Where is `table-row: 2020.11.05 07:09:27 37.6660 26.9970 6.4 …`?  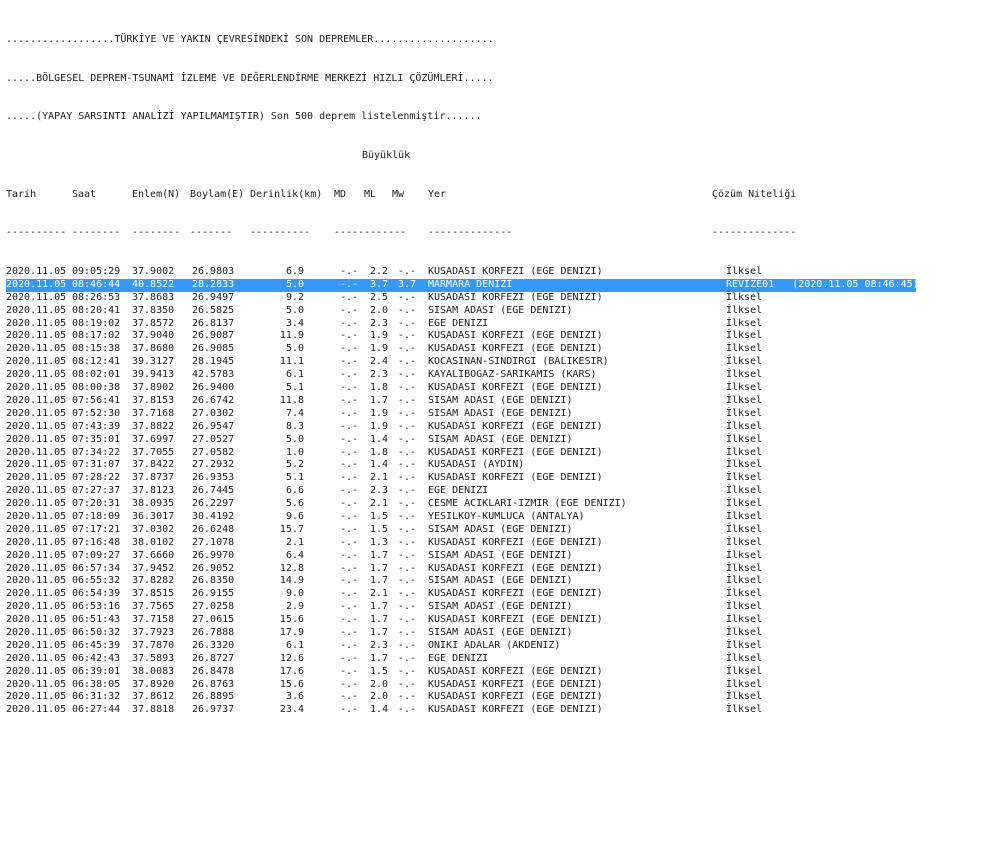
table-row: 2020.11.05 07:09:27 37.6660 26.9970 6.4 … is located at coordinates (461, 556).